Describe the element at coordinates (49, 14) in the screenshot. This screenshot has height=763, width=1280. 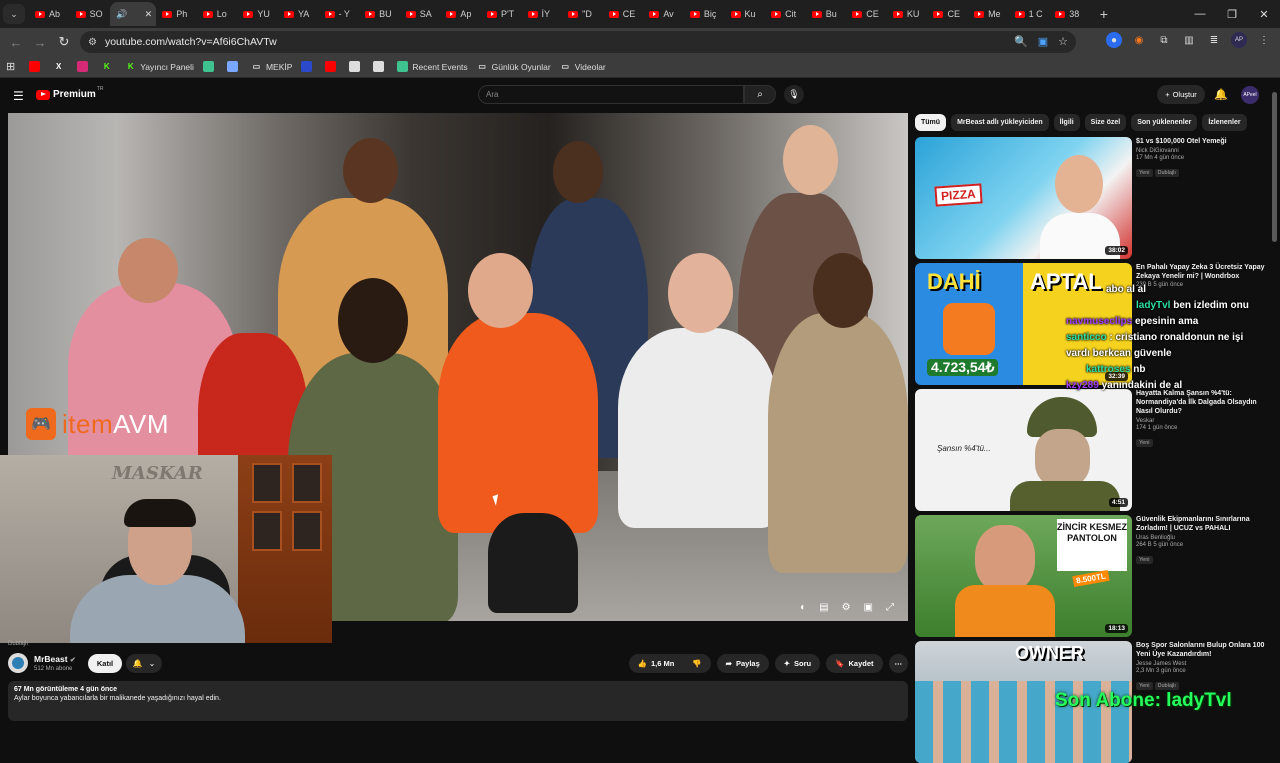
I see `browser-tab: Ab` at that location.